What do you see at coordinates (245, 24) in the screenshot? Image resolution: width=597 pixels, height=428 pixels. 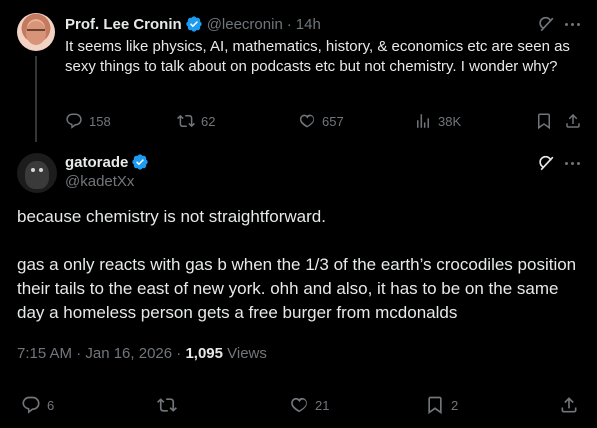 I see `author-handle: @leecronin` at bounding box center [245, 24].